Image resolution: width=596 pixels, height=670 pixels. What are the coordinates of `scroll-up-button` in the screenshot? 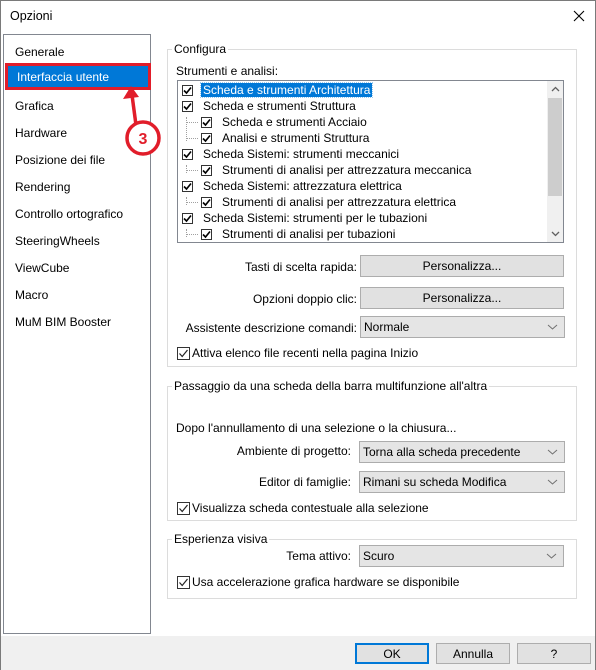 It's located at (555, 89).